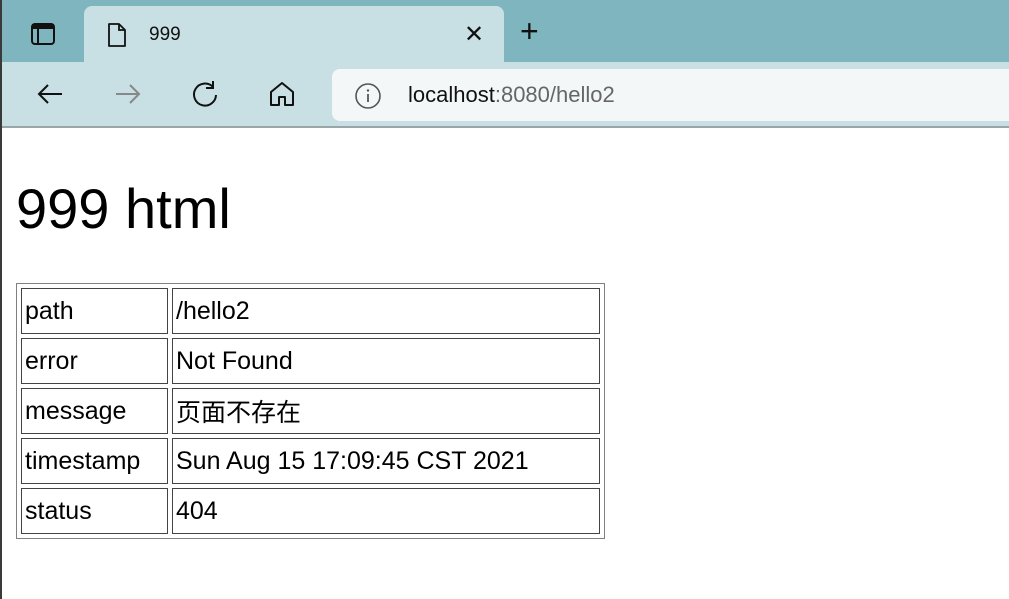 This screenshot has width=1009, height=599. I want to click on new-tab-icon: +, so click(529, 31).